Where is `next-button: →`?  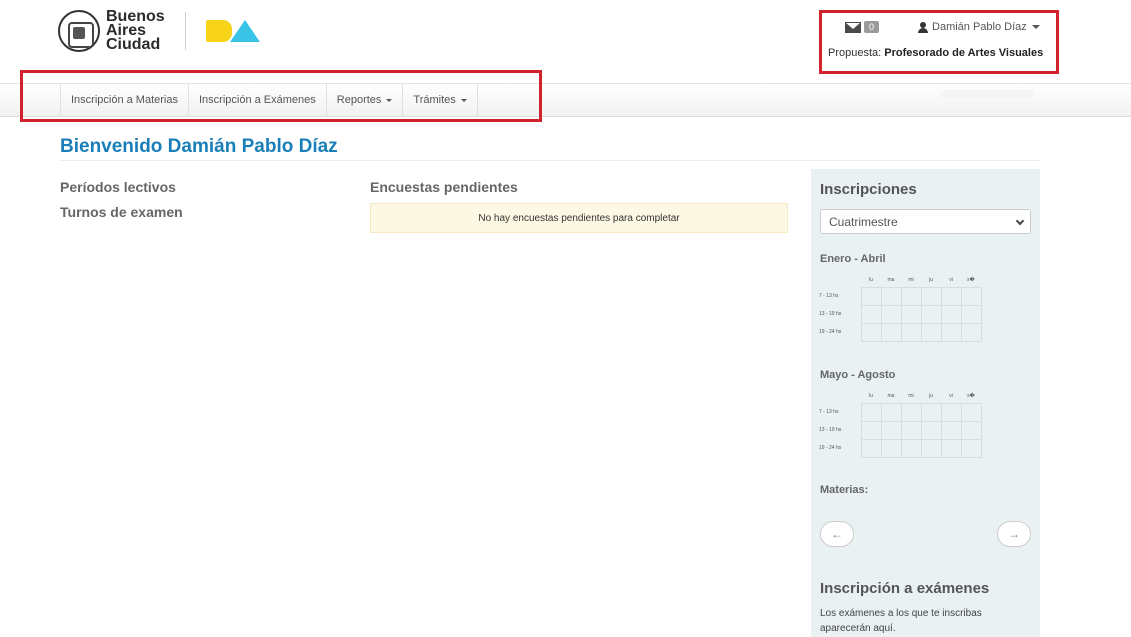
next-button: → is located at coordinates (1014, 534).